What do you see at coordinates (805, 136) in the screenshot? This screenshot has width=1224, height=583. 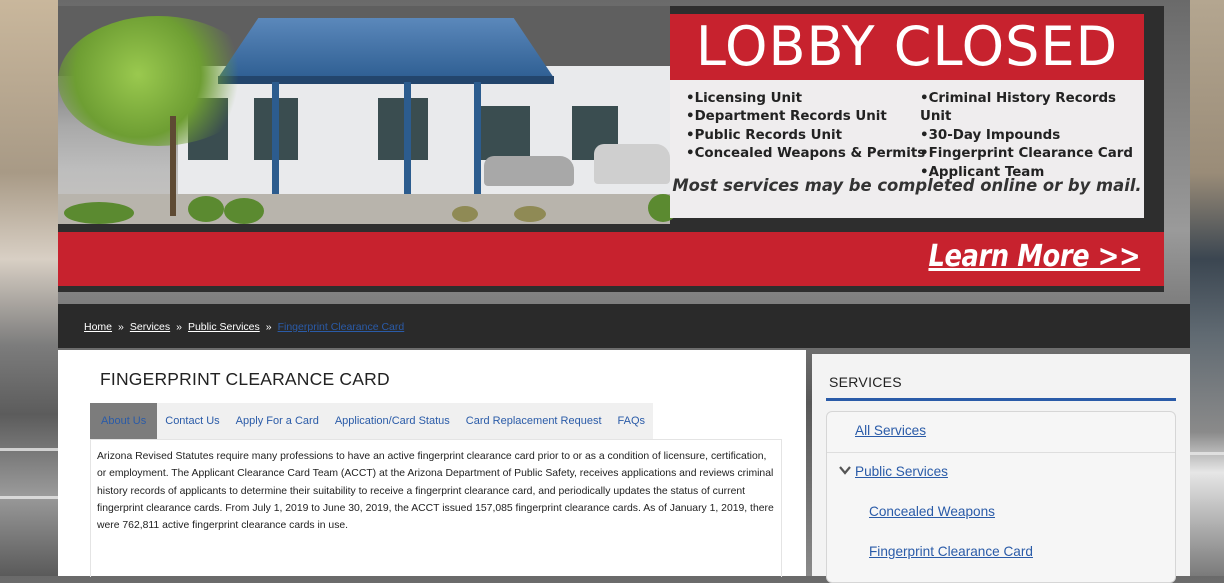 I see `unit-item: Public Records Unit` at bounding box center [805, 136].